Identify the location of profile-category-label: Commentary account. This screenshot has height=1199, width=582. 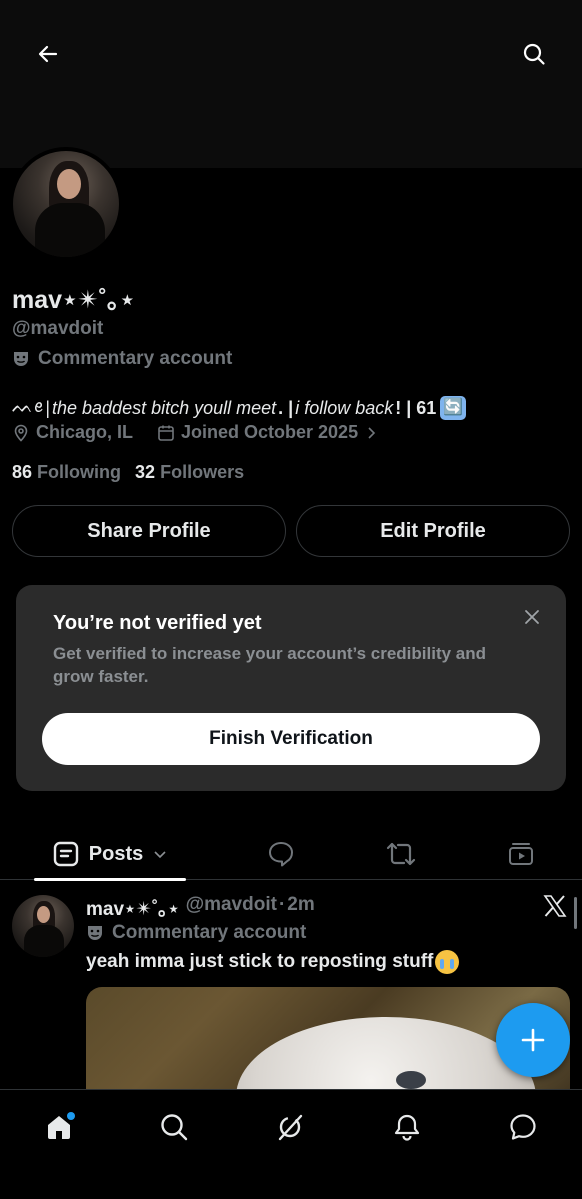
(135, 358).